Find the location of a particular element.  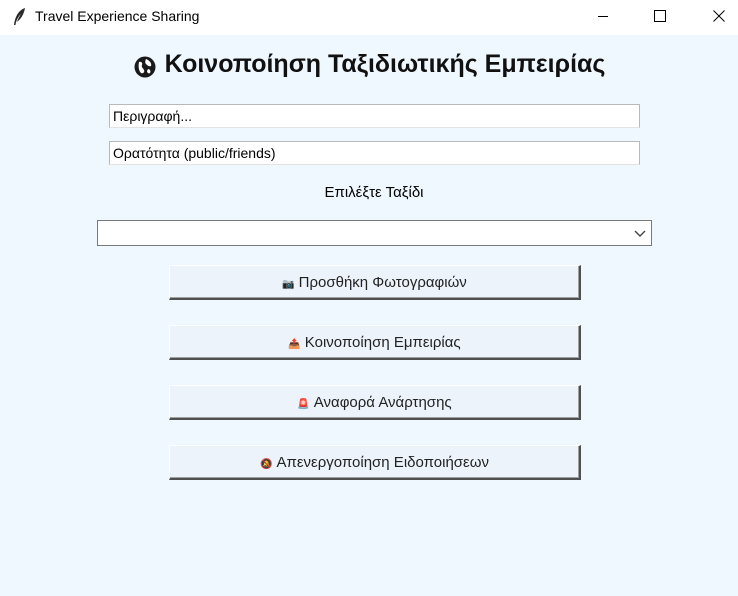

title-bar: Travel Experience Sharing is located at coordinates (369, 17).